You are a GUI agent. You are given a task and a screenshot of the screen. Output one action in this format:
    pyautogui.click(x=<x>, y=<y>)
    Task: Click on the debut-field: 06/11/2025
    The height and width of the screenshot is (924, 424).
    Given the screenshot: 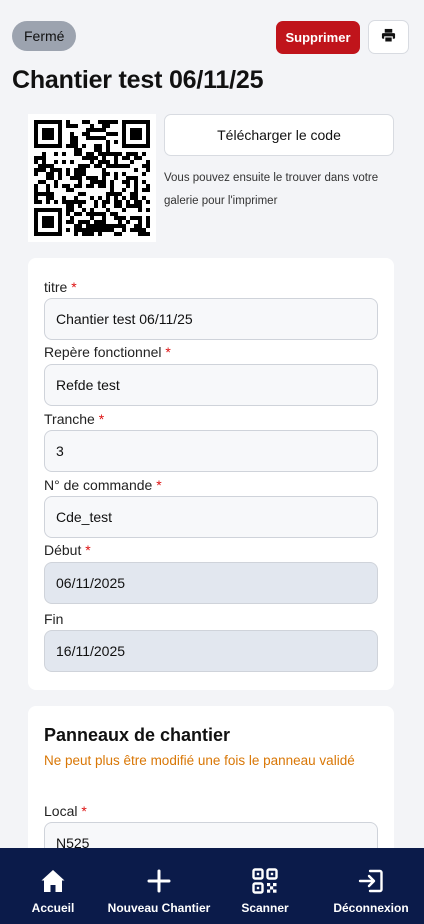 What is the action you would take?
    pyautogui.click(x=211, y=583)
    